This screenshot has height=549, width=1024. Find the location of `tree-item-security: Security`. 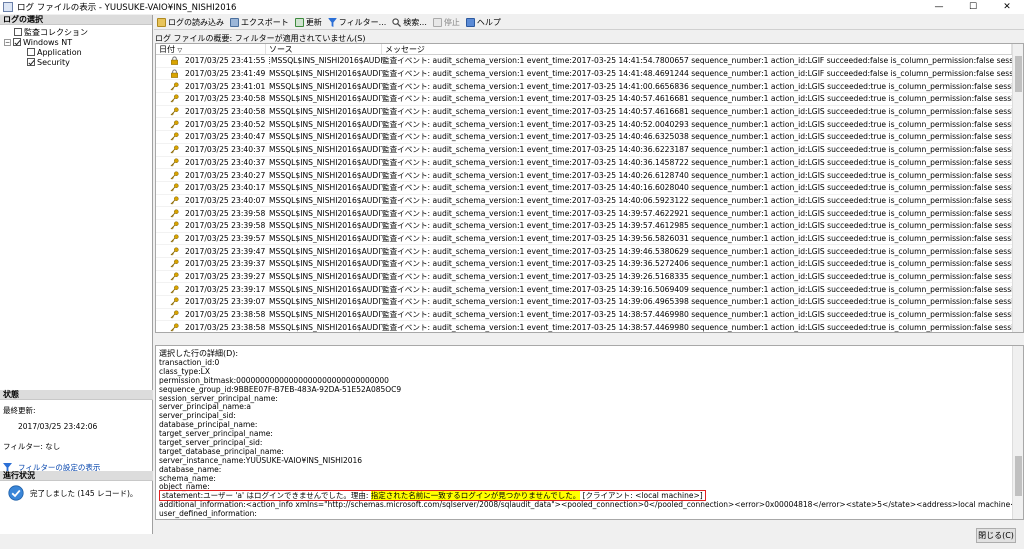

tree-item-security: Security is located at coordinates (48, 62).